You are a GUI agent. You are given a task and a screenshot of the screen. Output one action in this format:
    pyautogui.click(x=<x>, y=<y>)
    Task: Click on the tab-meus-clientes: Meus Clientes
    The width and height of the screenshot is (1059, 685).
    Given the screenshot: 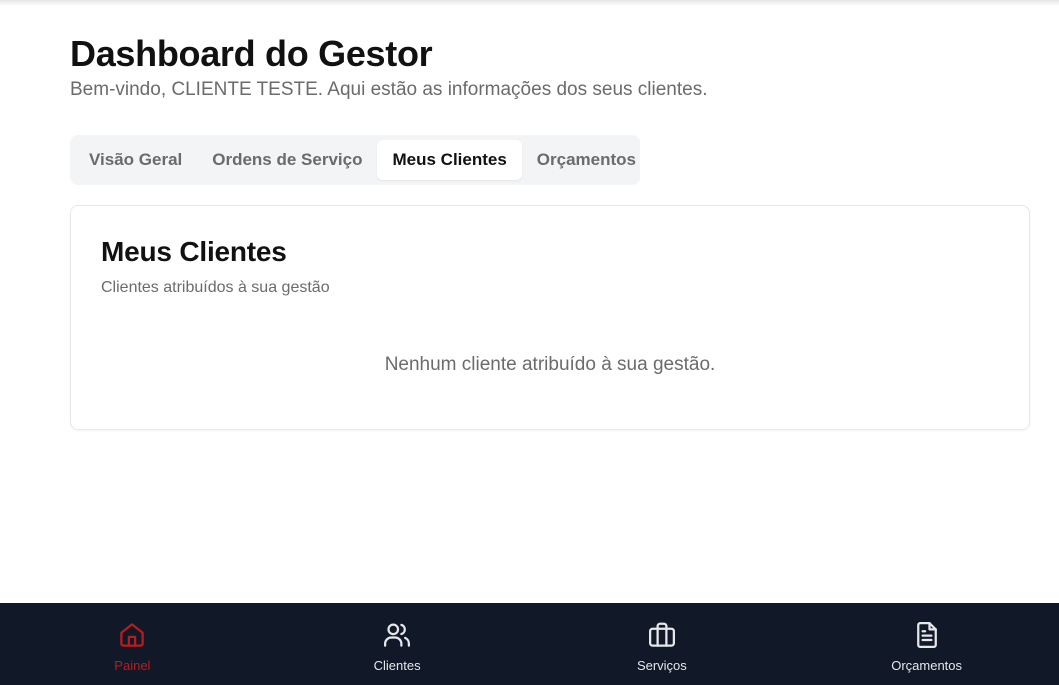 What is the action you would take?
    pyautogui.click(x=449, y=160)
    